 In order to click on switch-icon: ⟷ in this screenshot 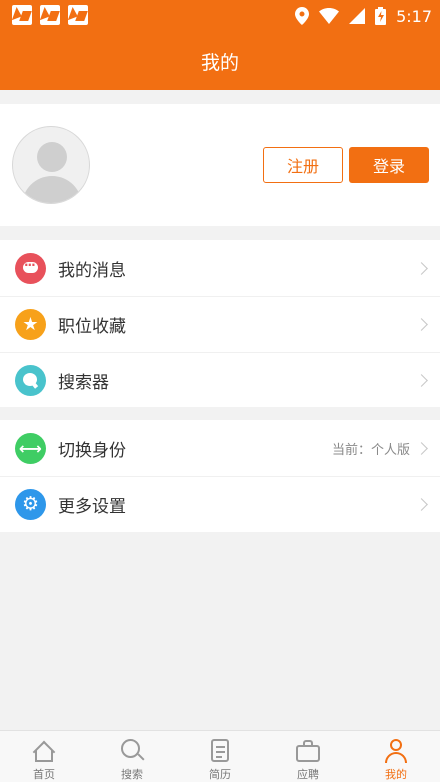, I will do `click(30, 448)`.